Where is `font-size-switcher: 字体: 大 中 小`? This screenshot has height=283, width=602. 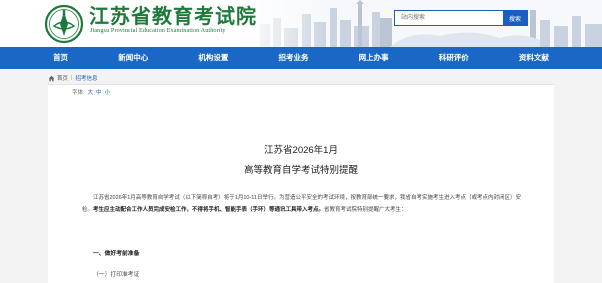
font-size-switcher: 字体: 大 中 小 is located at coordinates (91, 92).